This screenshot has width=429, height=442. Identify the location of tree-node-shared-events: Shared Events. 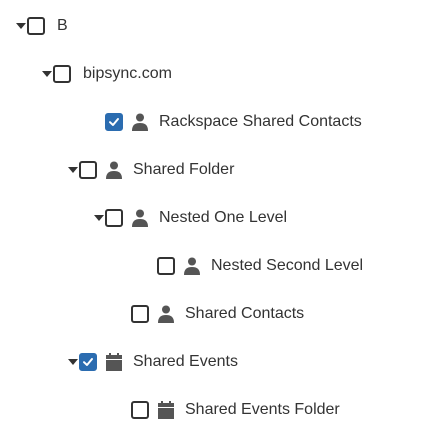
(152, 362).